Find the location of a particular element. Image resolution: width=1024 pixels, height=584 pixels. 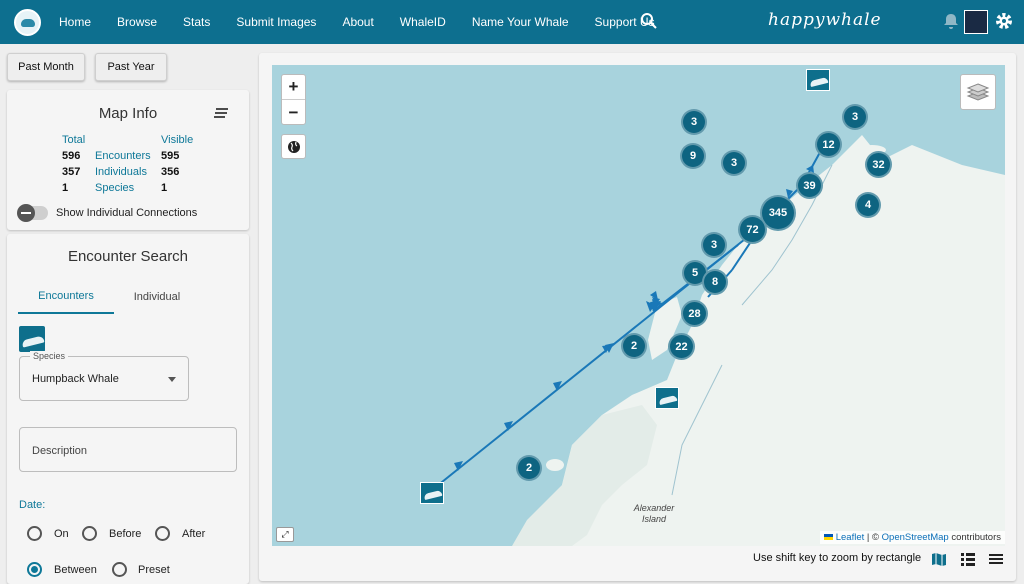

cluster-marker: 32 is located at coordinates (878, 164).